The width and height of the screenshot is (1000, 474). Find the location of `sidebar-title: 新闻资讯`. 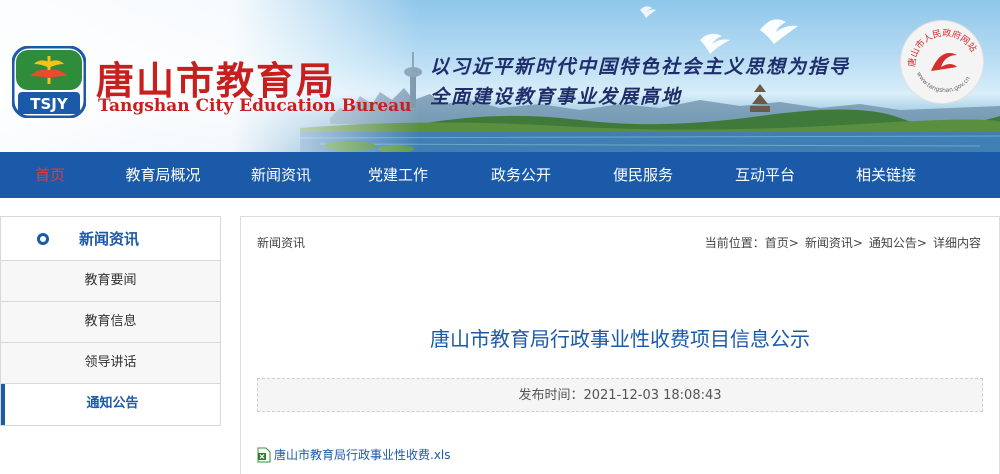

sidebar-title: 新闻资讯 is located at coordinates (109, 239).